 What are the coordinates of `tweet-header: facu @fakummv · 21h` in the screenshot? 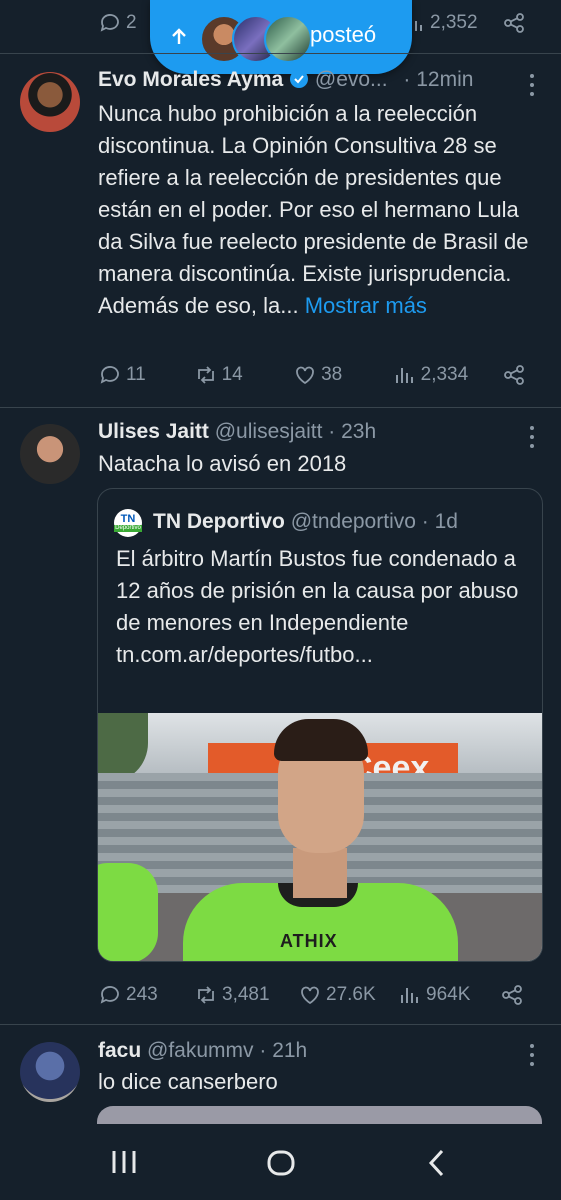 It's located at (202, 1051).